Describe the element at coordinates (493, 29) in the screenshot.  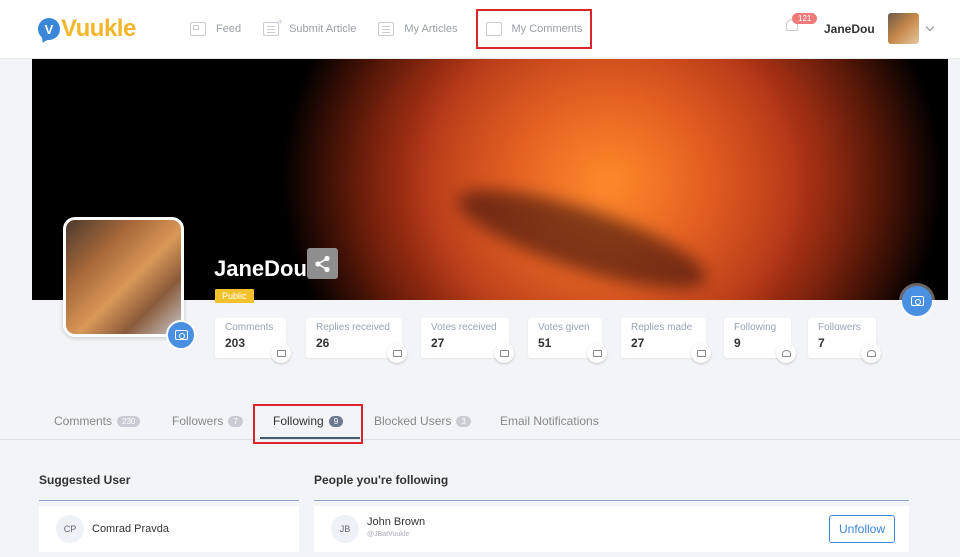
I see `comment-bubble-icon` at that location.